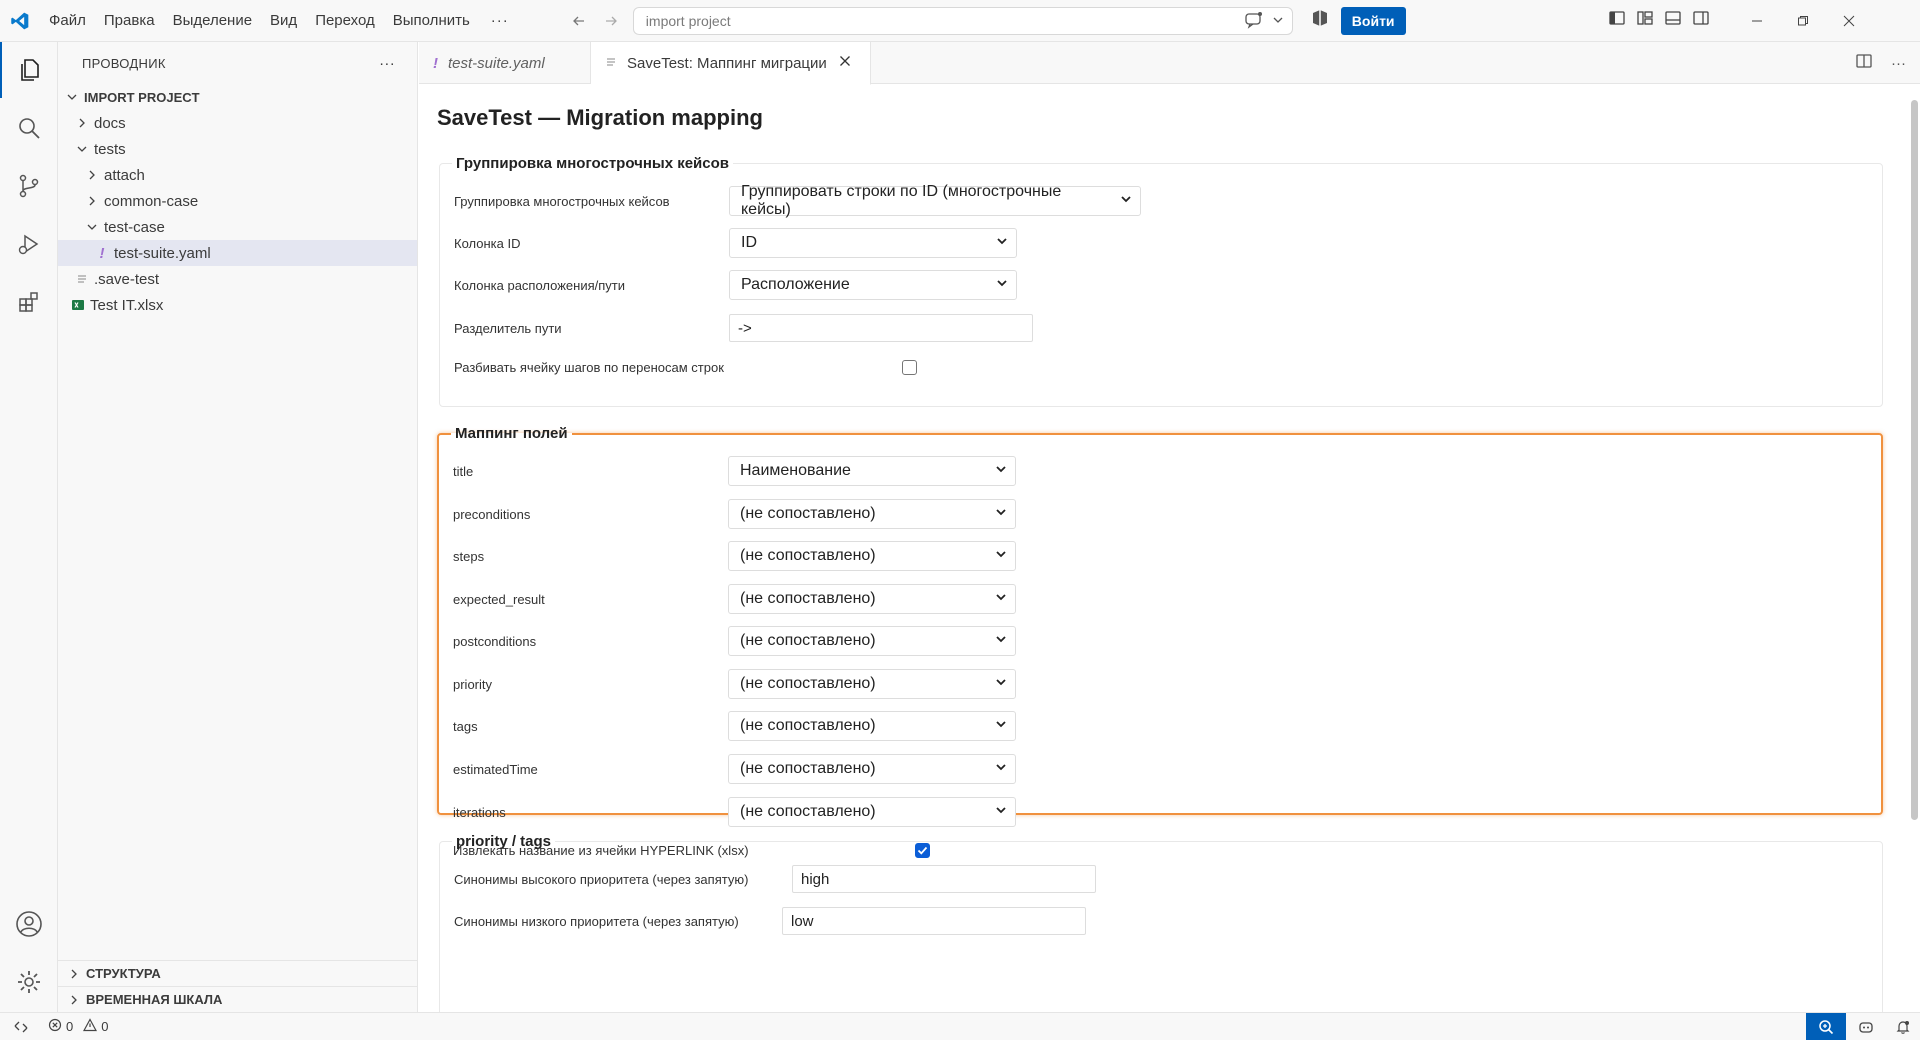 The width and height of the screenshot is (1920, 1041). Describe the element at coordinates (29, 302) in the screenshot. I see `extensions-icon` at that location.